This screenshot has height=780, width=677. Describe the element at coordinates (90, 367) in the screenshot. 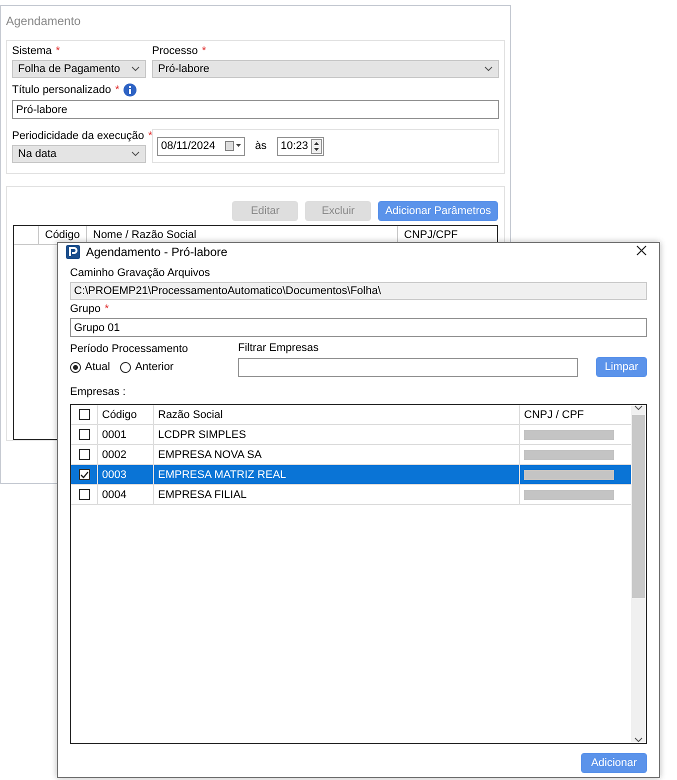

I see `radio-option: Atual` at that location.